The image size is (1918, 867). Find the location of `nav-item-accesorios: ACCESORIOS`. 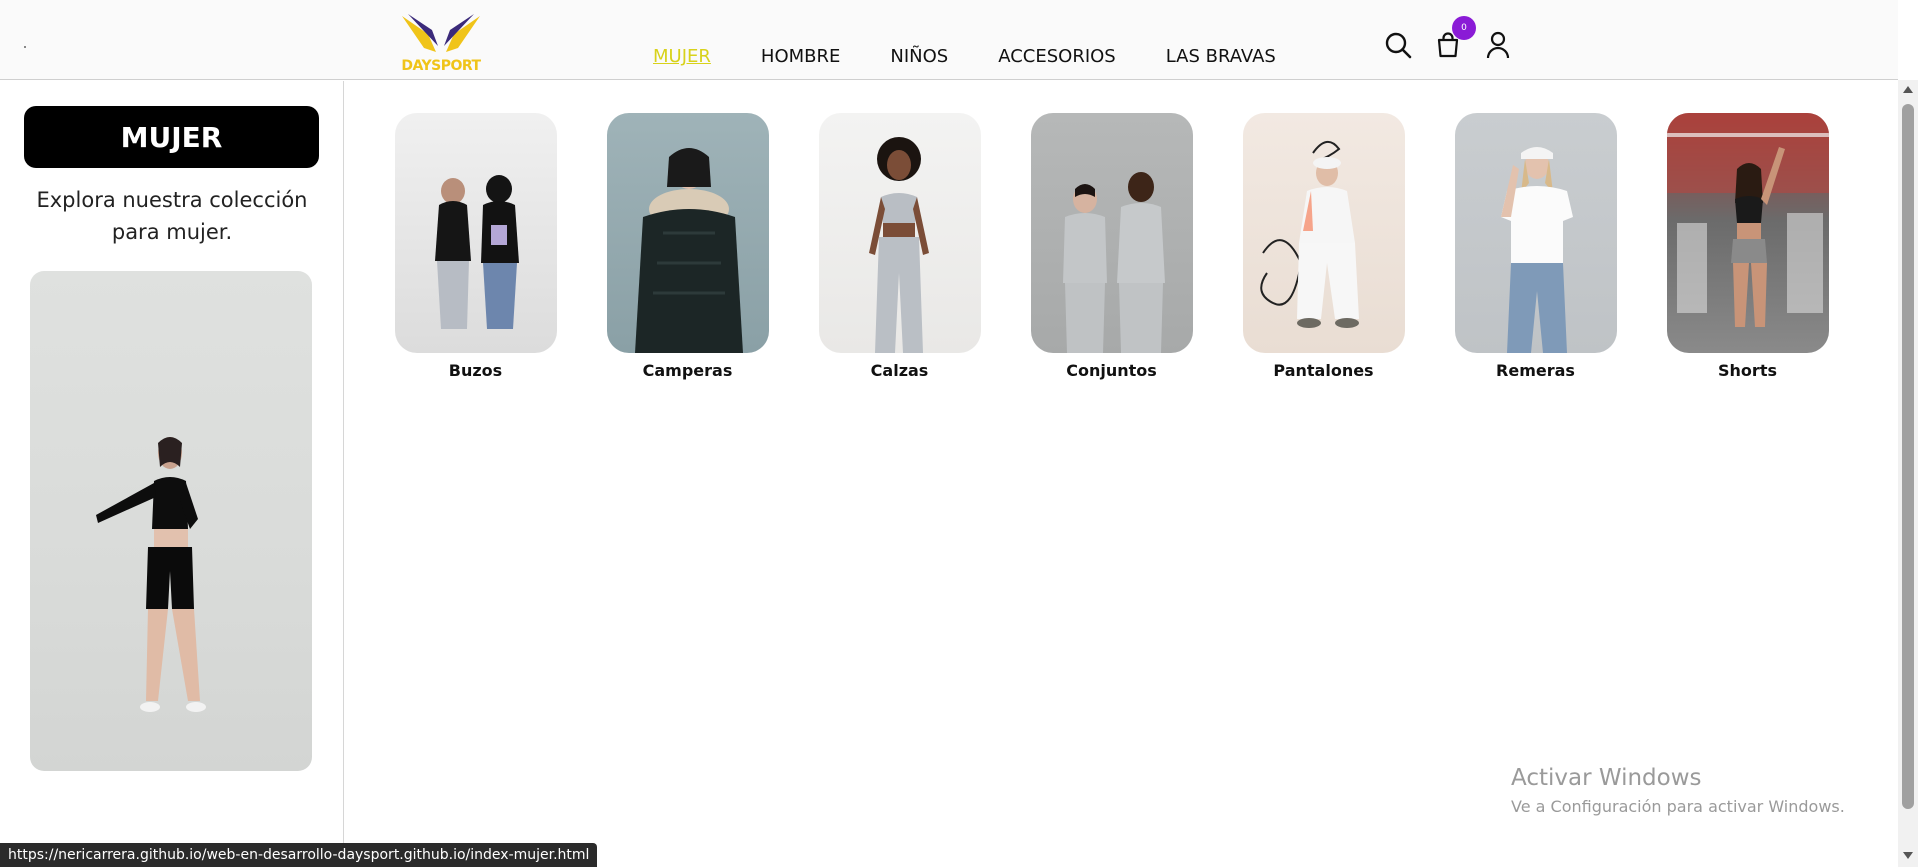

nav-item-accesorios: ACCESORIOS is located at coordinates (1057, 56).